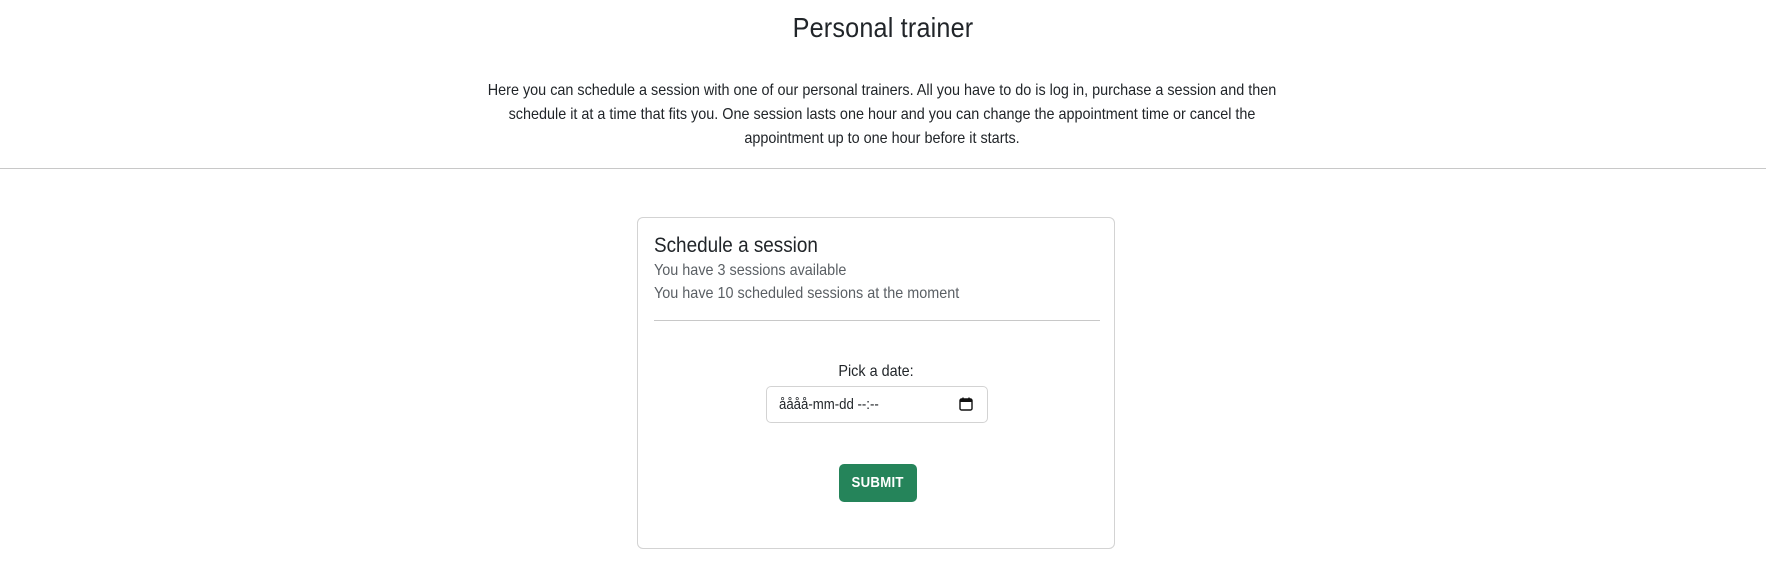 The image size is (1766, 584). Describe the element at coordinates (877, 320) in the screenshot. I see `card-divider` at that location.